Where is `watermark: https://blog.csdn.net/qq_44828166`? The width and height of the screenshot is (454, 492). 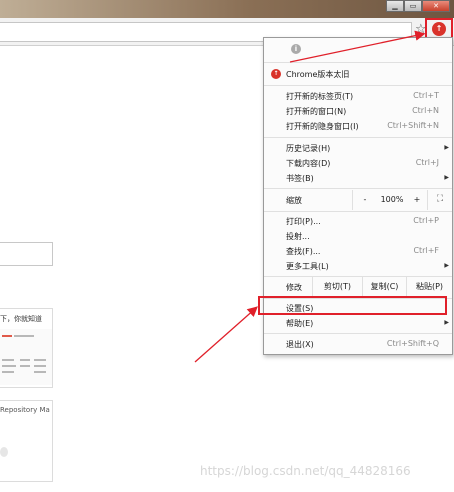
watermark: https://blog.csdn.net/qq_44828166 is located at coordinates (305, 471).